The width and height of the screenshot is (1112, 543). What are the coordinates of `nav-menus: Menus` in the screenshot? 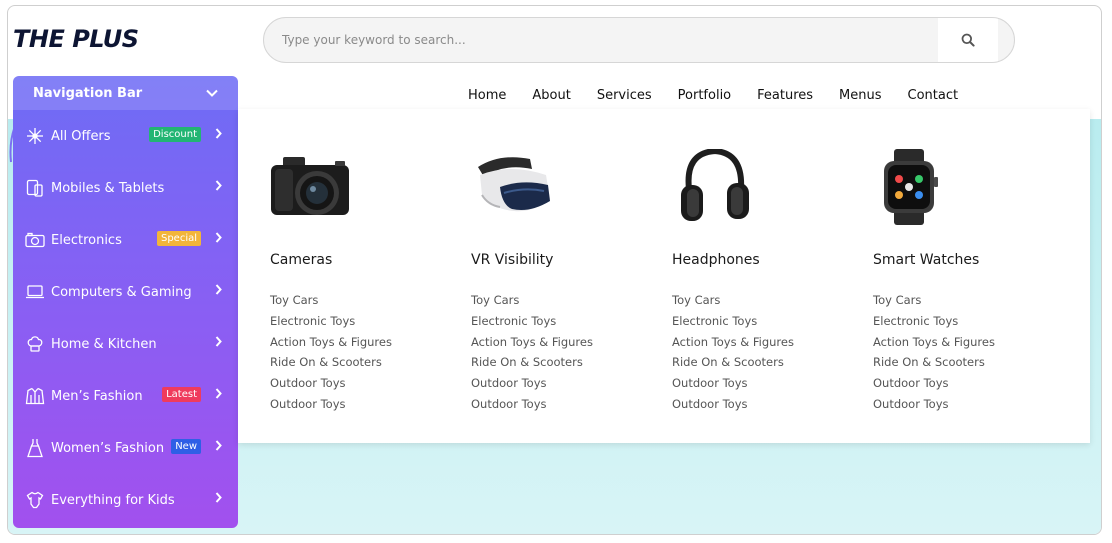 It's located at (860, 96).